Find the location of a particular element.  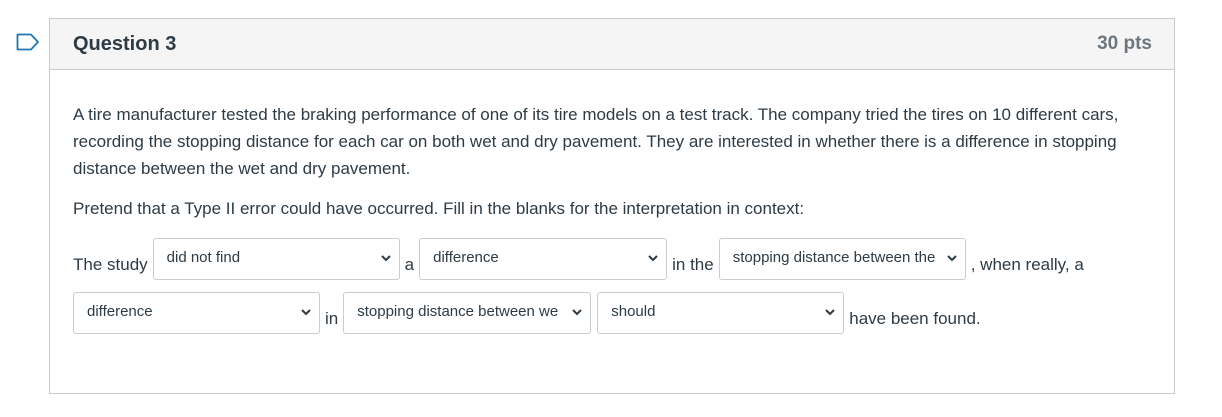

sentence-text: , when really, a is located at coordinates (1027, 264).